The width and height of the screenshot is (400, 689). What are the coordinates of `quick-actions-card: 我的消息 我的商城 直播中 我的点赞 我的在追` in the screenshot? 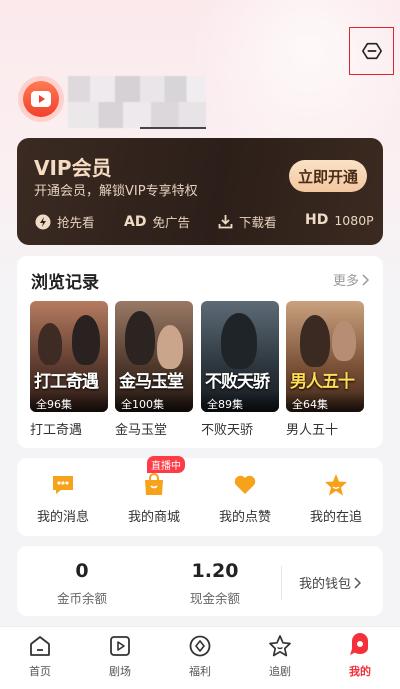 It's located at (200, 496).